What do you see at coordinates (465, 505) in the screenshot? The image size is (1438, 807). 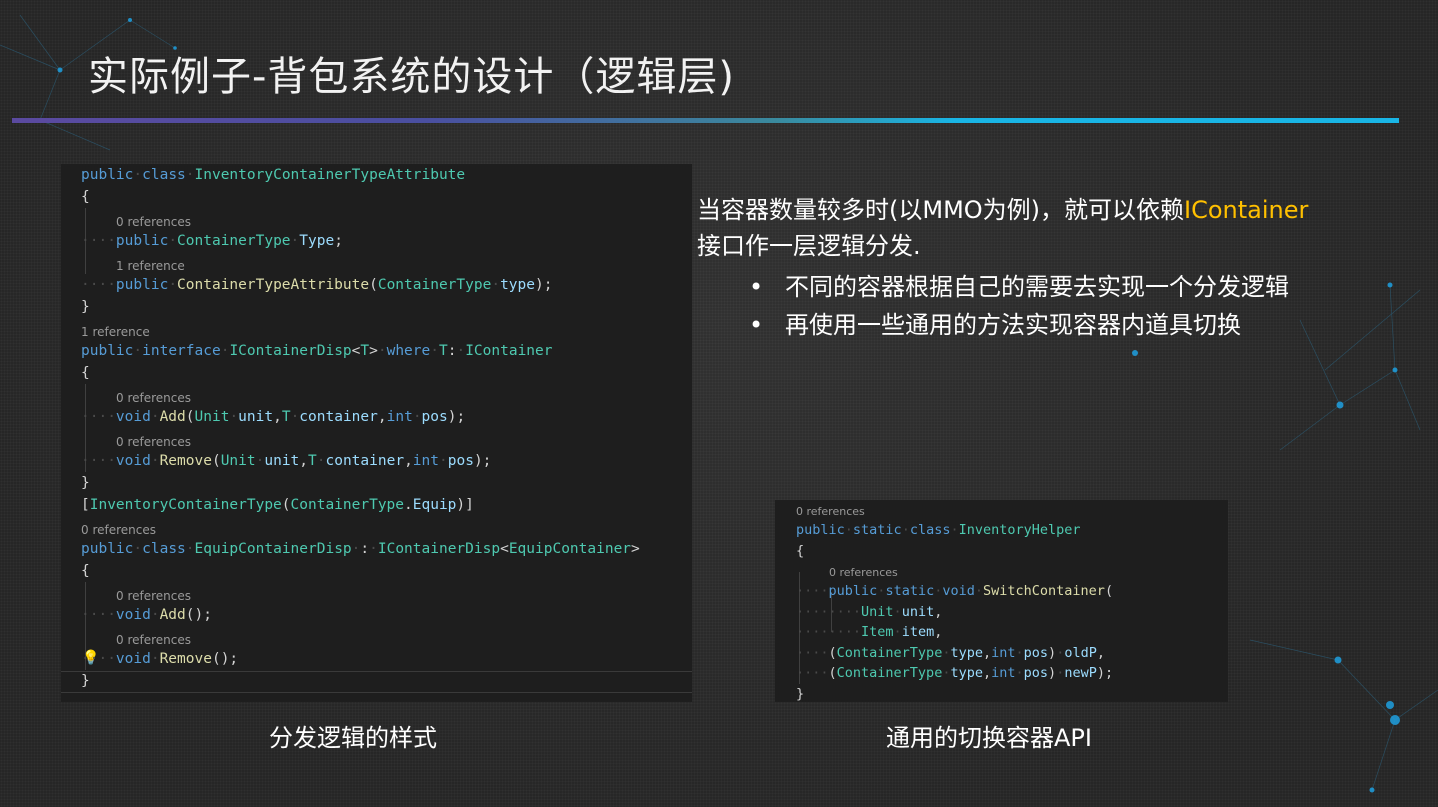 I see `code-token: )]` at bounding box center [465, 505].